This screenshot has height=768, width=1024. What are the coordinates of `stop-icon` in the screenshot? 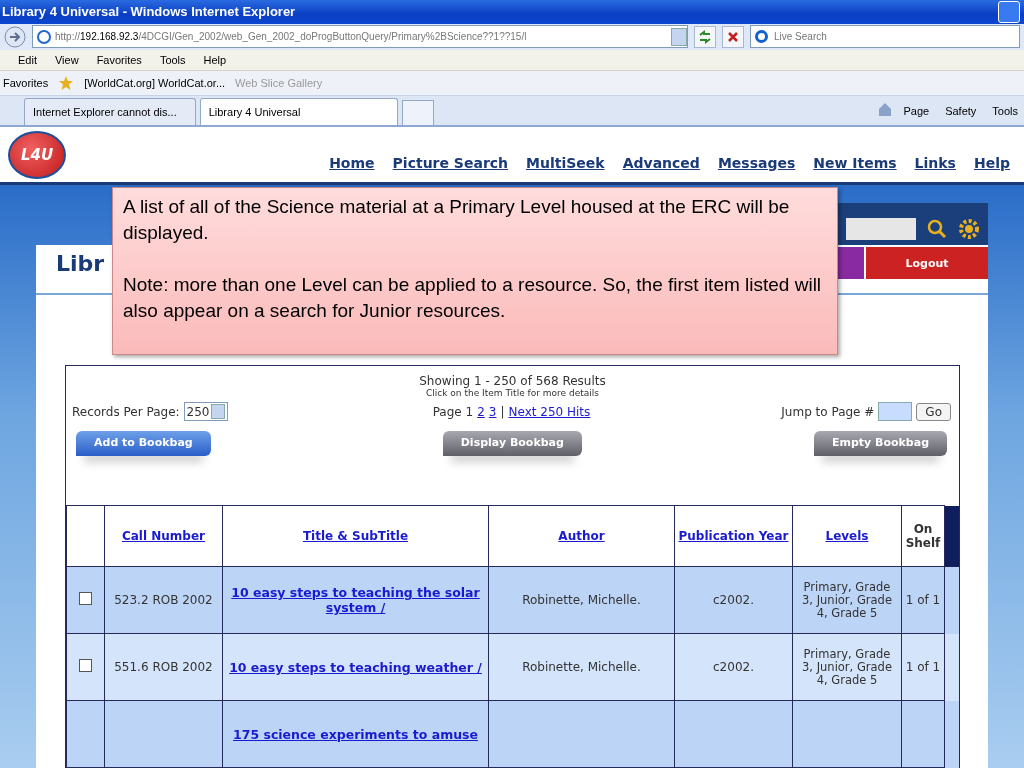 It's located at (733, 36).